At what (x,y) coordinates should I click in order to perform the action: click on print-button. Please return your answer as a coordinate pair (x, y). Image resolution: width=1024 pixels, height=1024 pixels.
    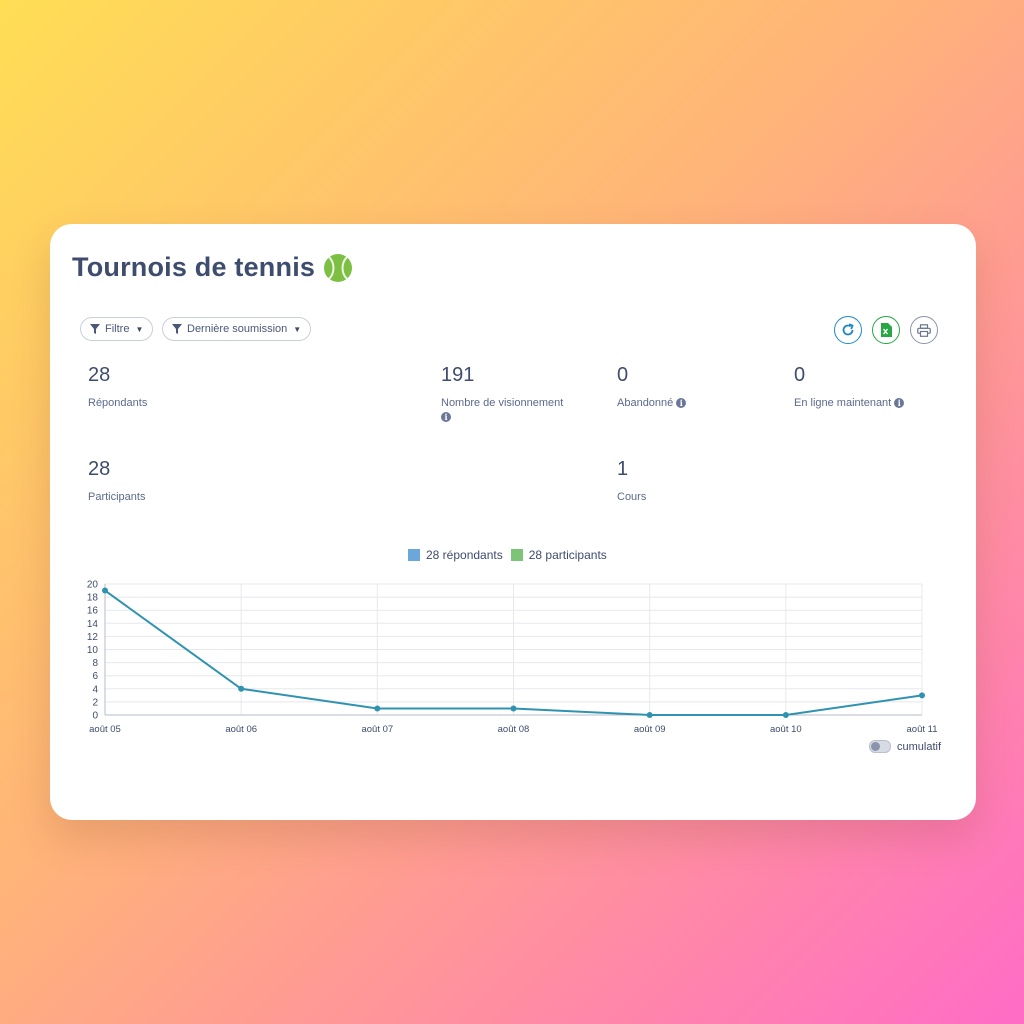
    Looking at the image, I should click on (924, 330).